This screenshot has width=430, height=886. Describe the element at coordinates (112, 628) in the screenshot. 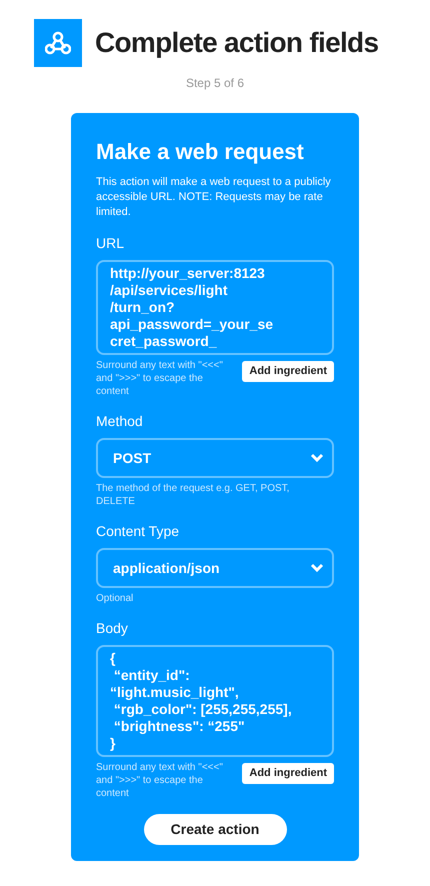

I see `field-label: Body` at that location.